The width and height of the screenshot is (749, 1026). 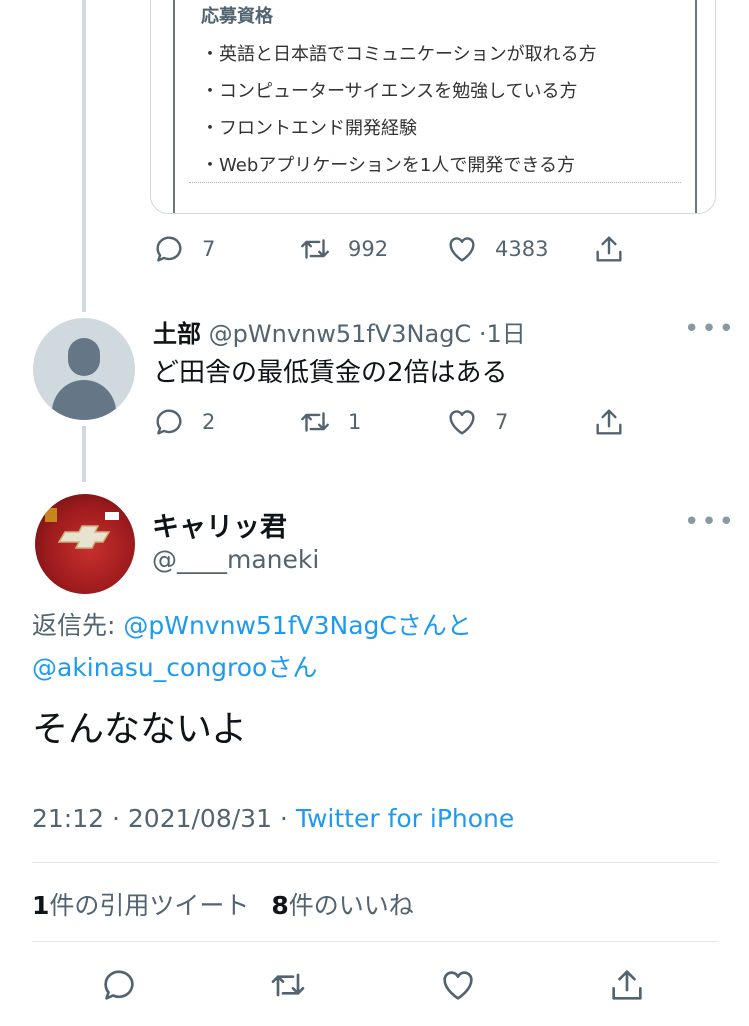 I want to click on reply-button: 2, so click(x=183, y=422).